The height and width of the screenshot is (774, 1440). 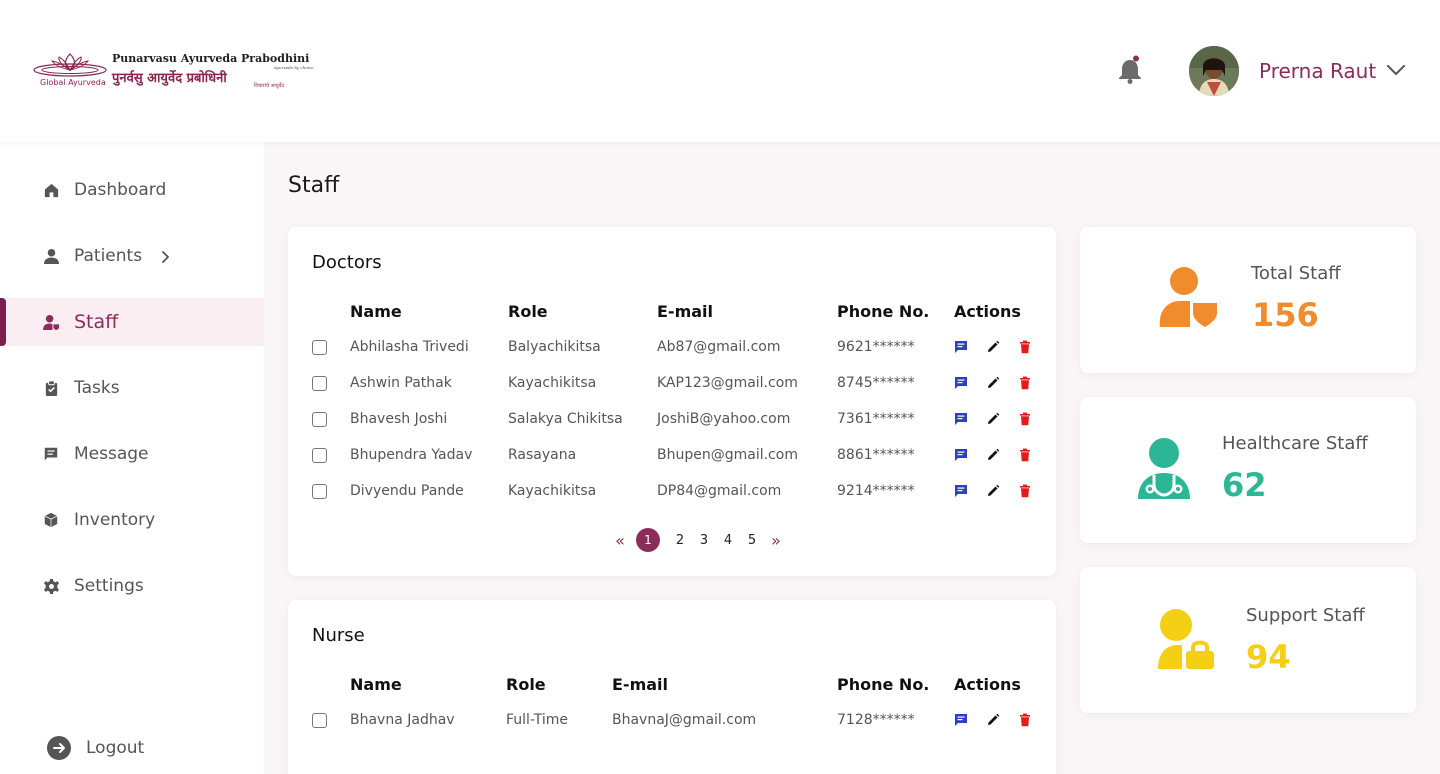 I want to click on cell-role: Rasayana, so click(x=542, y=455).